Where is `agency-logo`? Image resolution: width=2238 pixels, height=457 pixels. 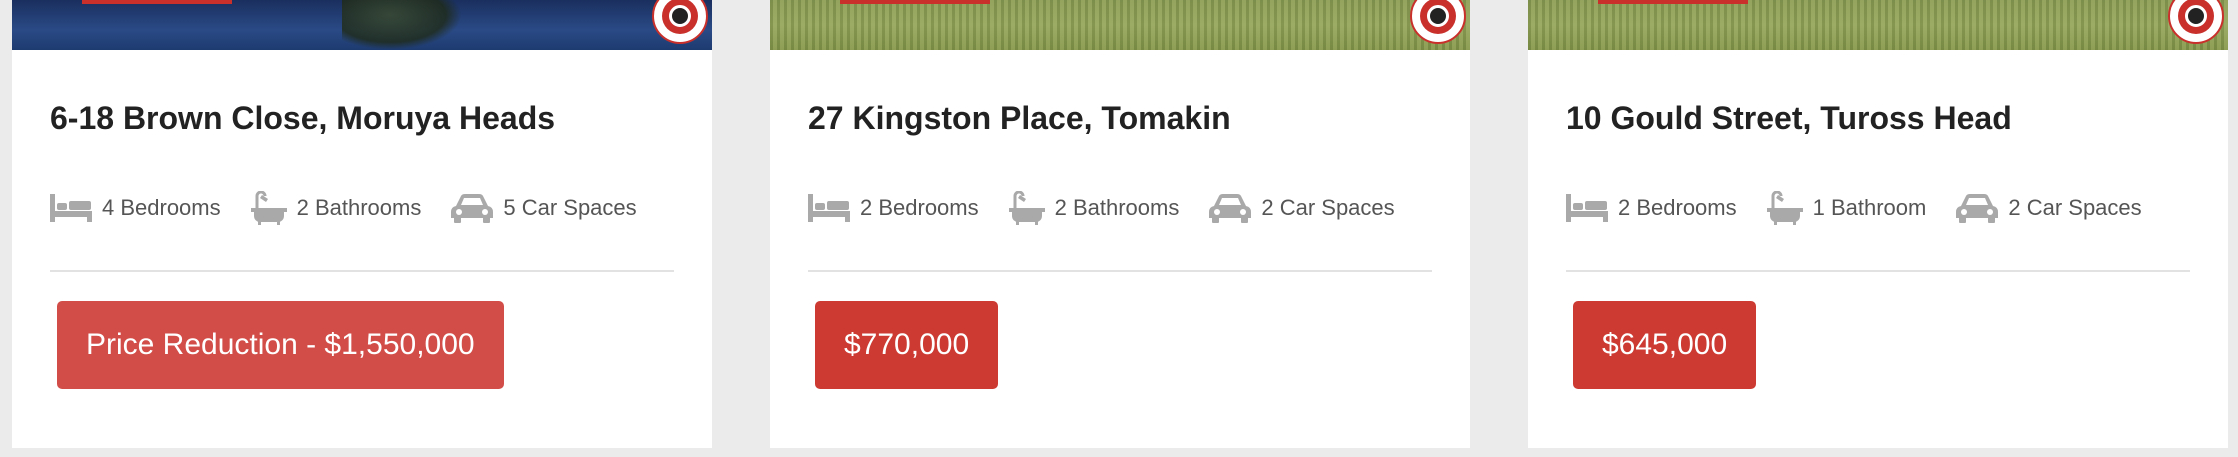 agency-logo is located at coordinates (680, 22).